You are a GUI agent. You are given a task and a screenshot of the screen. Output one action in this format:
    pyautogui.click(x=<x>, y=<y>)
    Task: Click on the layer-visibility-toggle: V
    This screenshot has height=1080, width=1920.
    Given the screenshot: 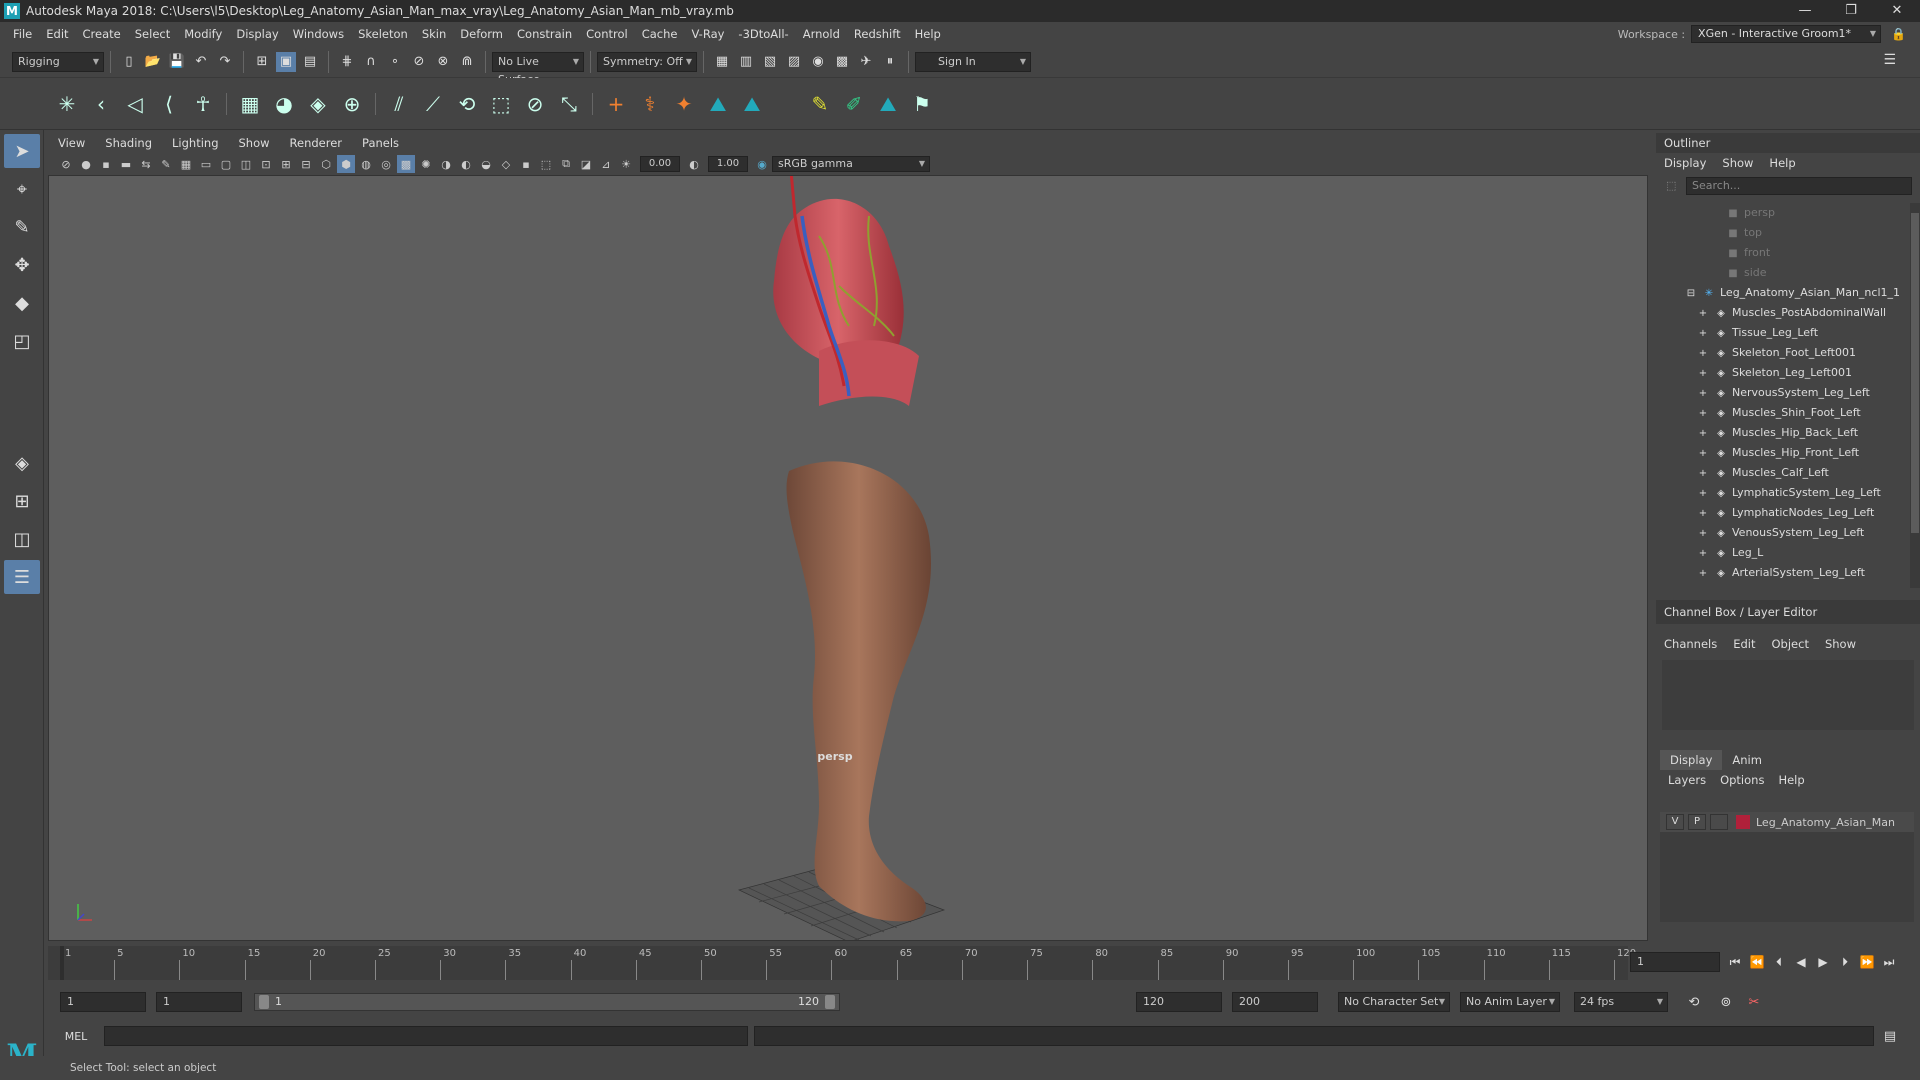 What is the action you would take?
    pyautogui.click(x=1675, y=822)
    